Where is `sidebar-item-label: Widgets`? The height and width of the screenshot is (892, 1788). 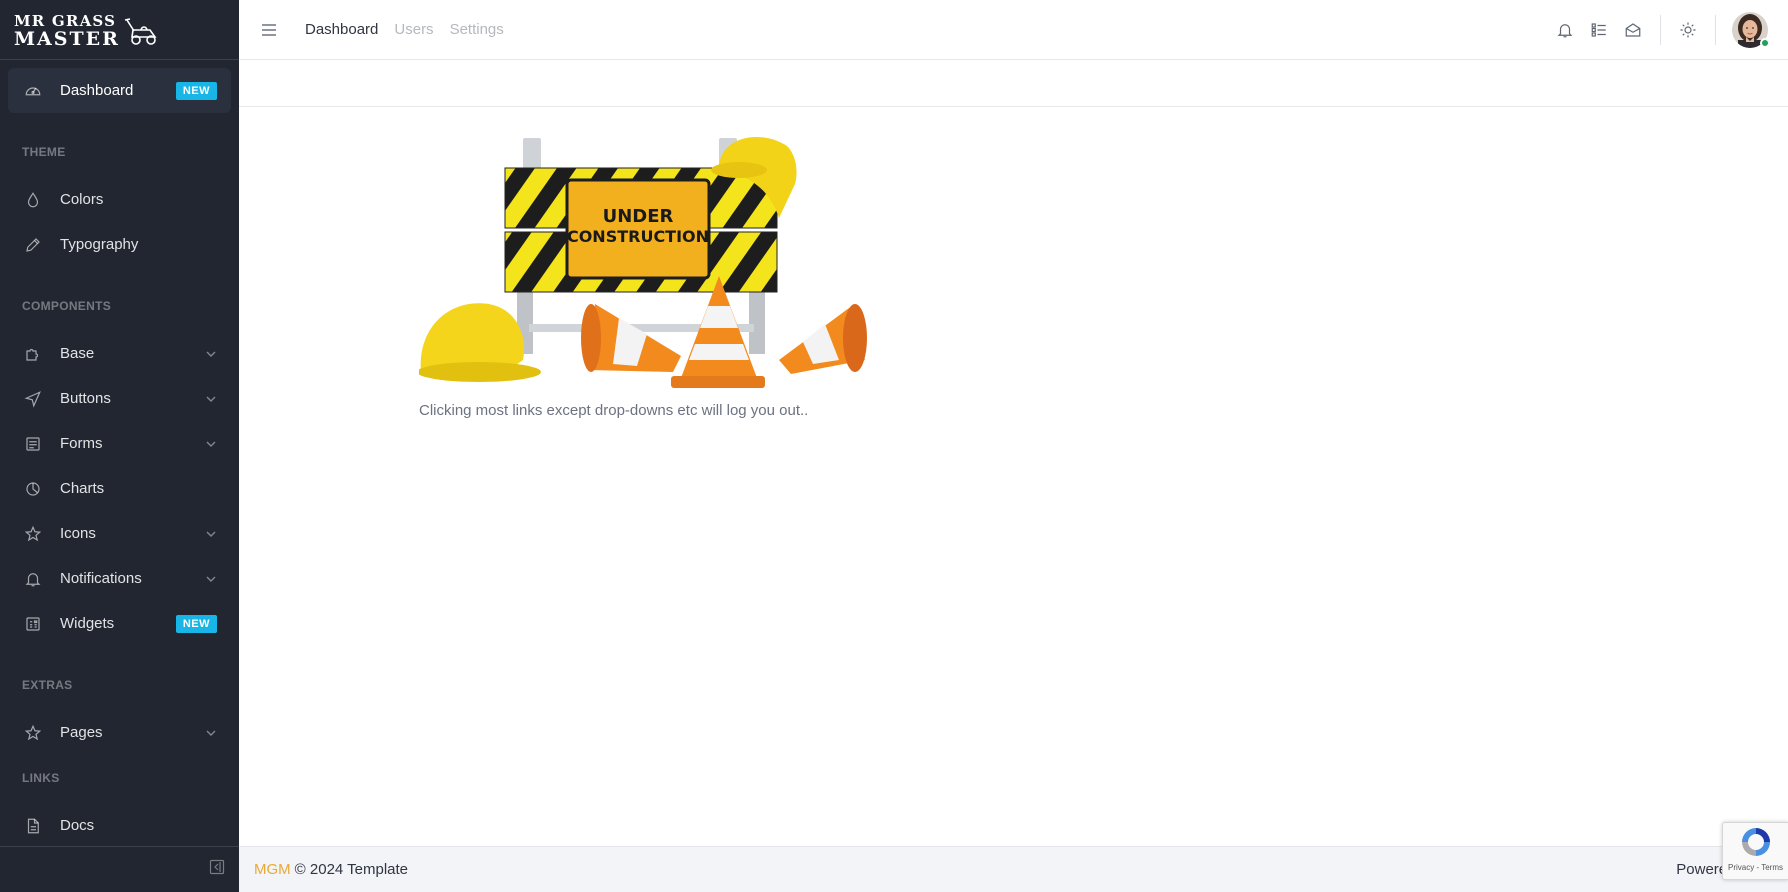
sidebar-item-label: Widgets is located at coordinates (87, 623).